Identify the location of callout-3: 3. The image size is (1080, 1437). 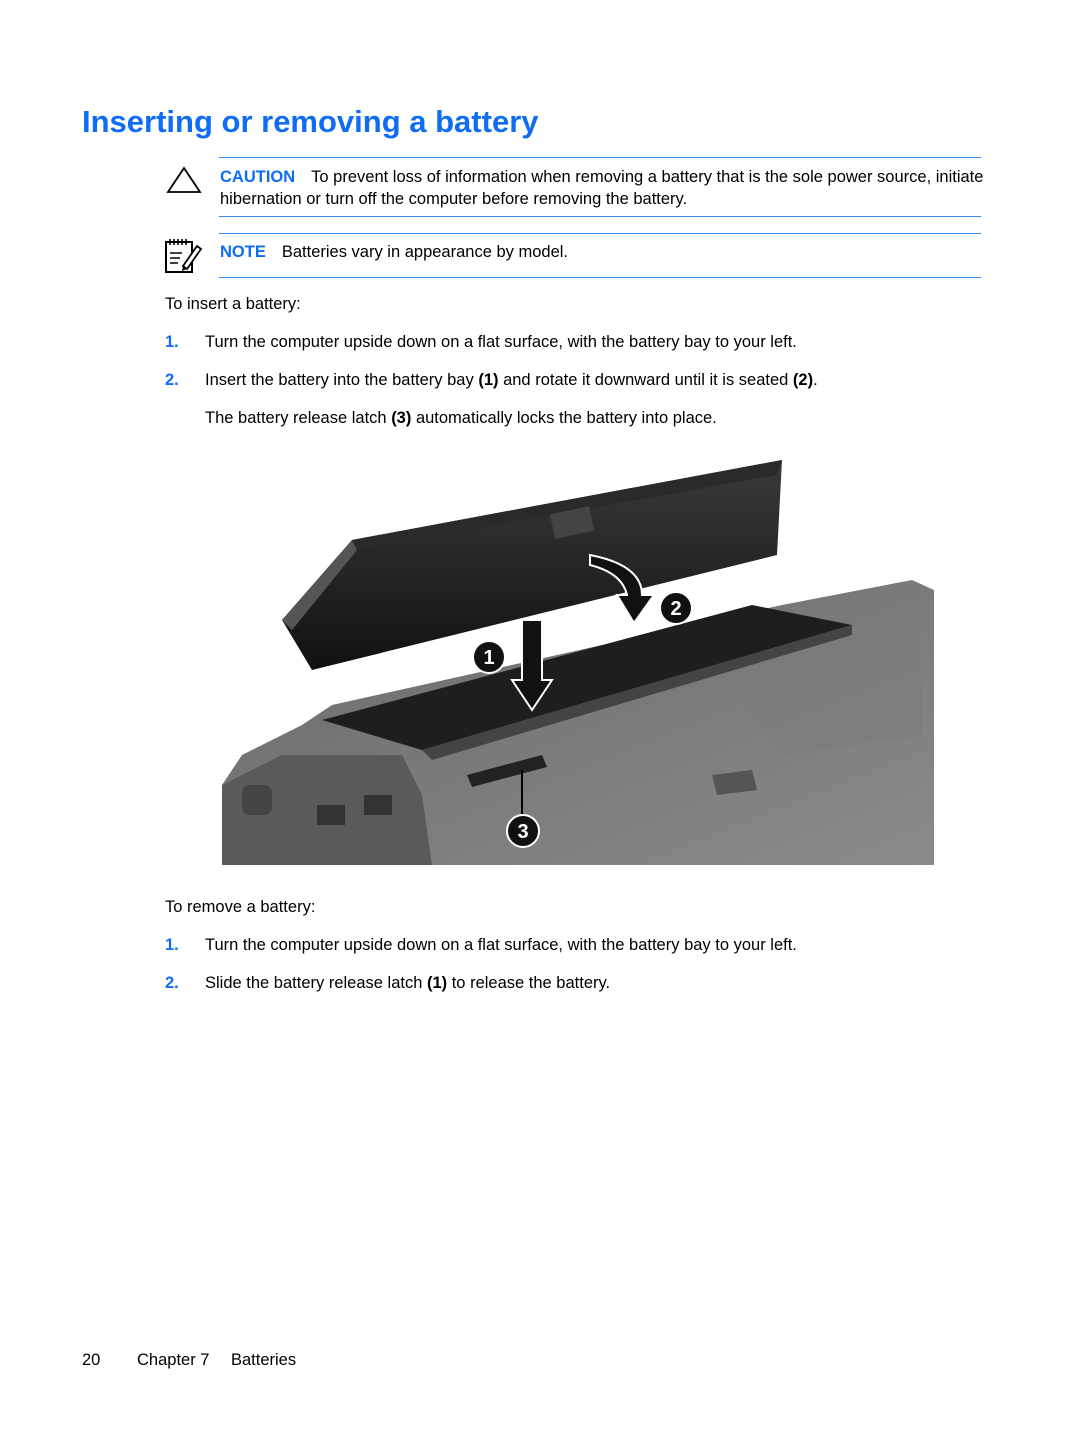
(523, 831).